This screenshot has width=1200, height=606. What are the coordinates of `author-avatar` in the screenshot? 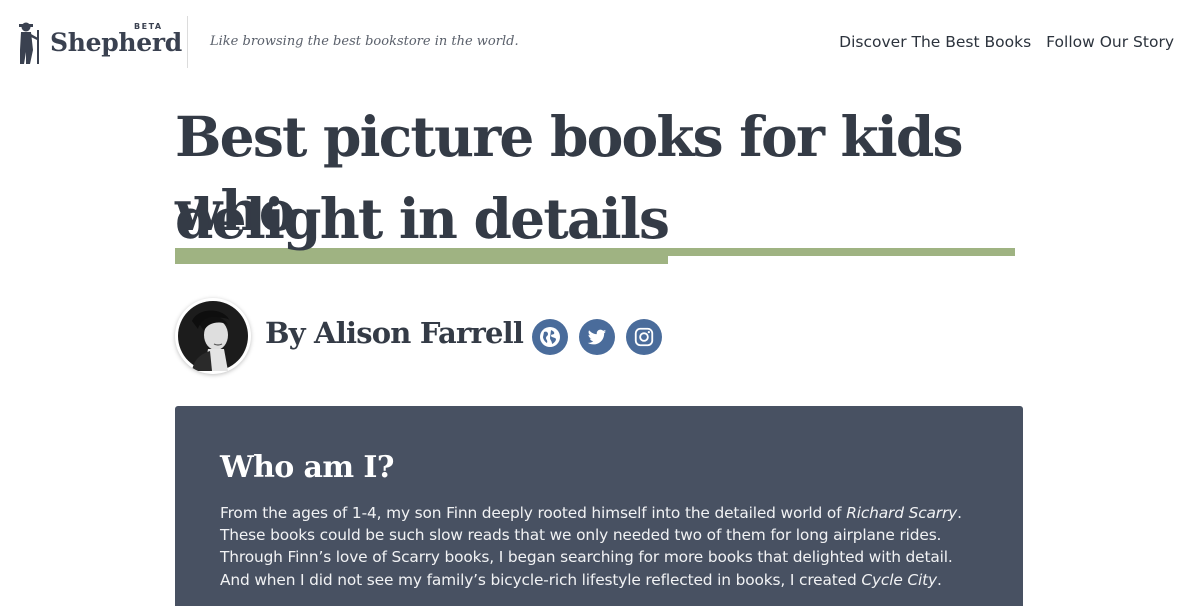 It's located at (213, 336).